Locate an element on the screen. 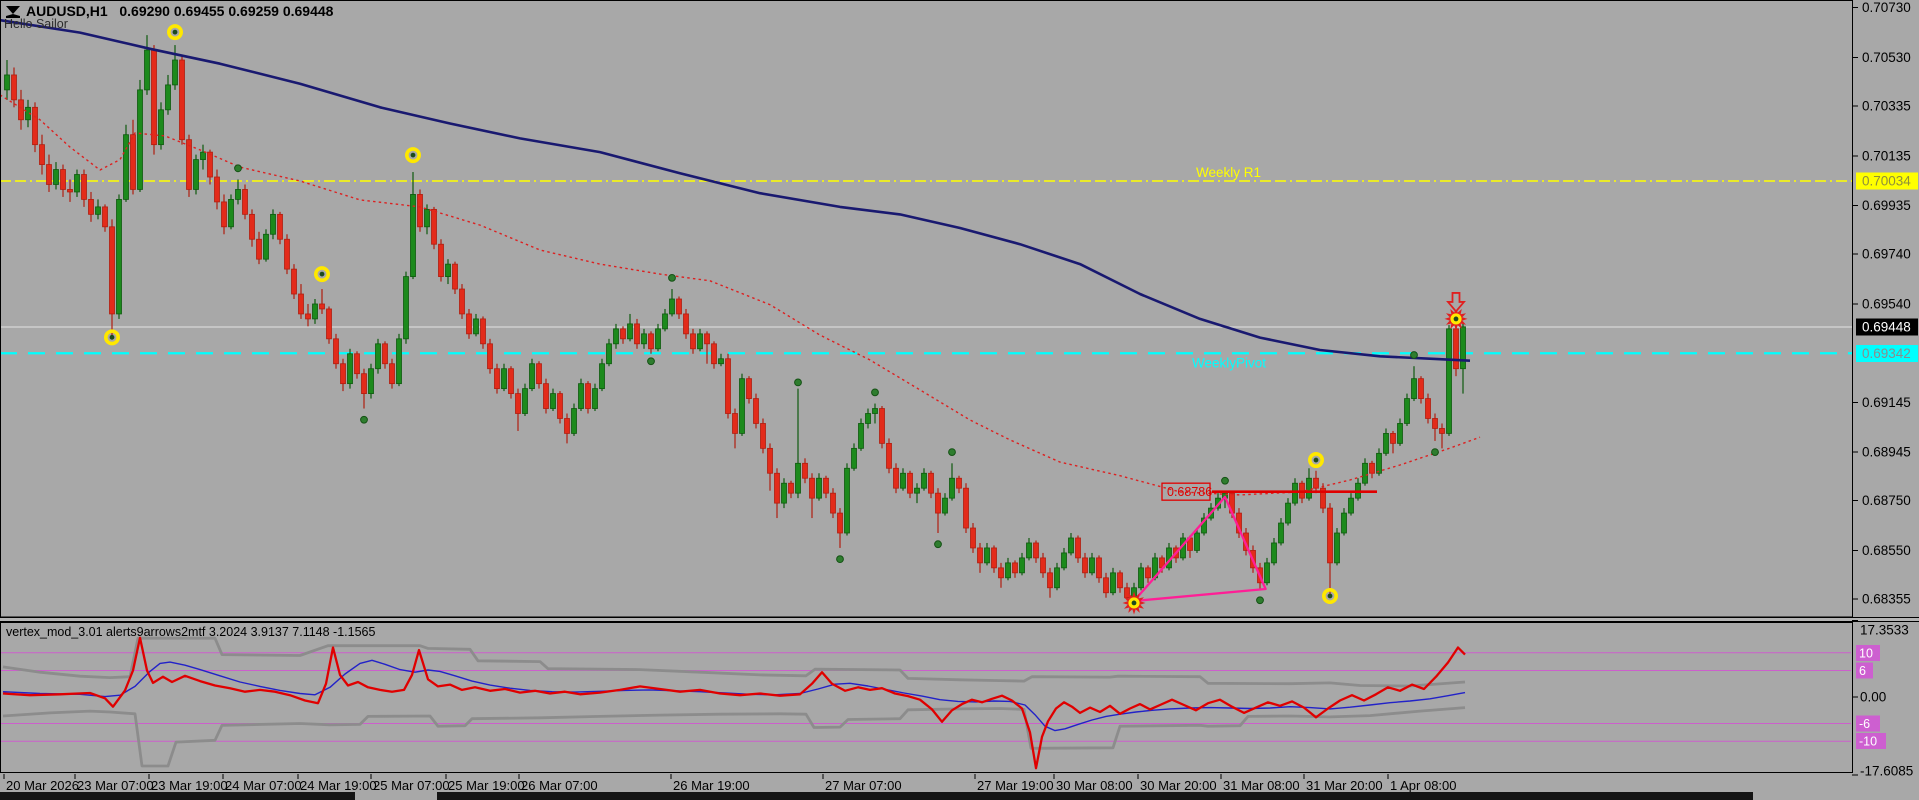 The width and height of the screenshot is (1919, 800). time-label: 25 Mar 19:00 is located at coordinates (486, 785).